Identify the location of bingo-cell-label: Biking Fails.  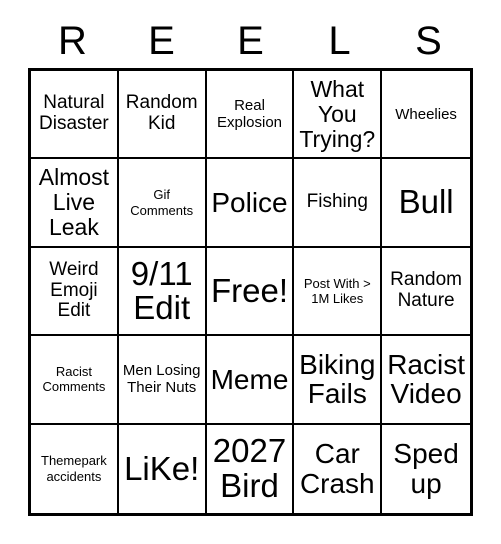
(337, 379).